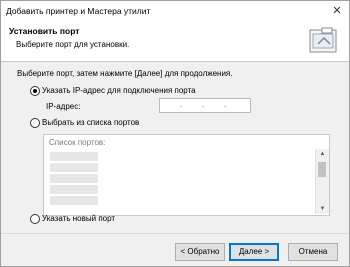  What do you see at coordinates (44, 31) in the screenshot?
I see `page-title: Установить порт` at bounding box center [44, 31].